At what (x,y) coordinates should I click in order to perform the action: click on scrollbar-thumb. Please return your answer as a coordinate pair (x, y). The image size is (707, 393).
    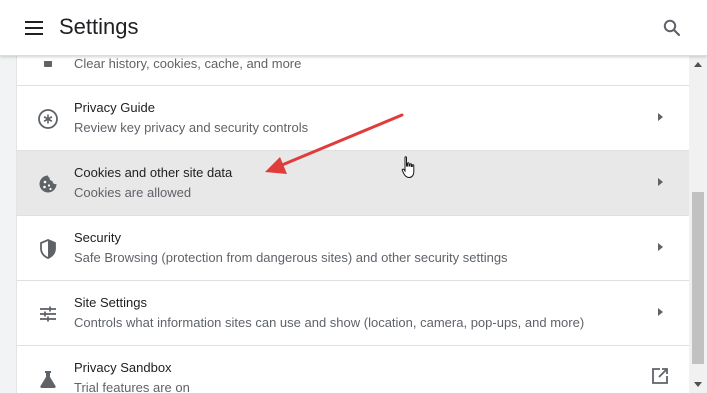
    Looking at the image, I should click on (698, 278).